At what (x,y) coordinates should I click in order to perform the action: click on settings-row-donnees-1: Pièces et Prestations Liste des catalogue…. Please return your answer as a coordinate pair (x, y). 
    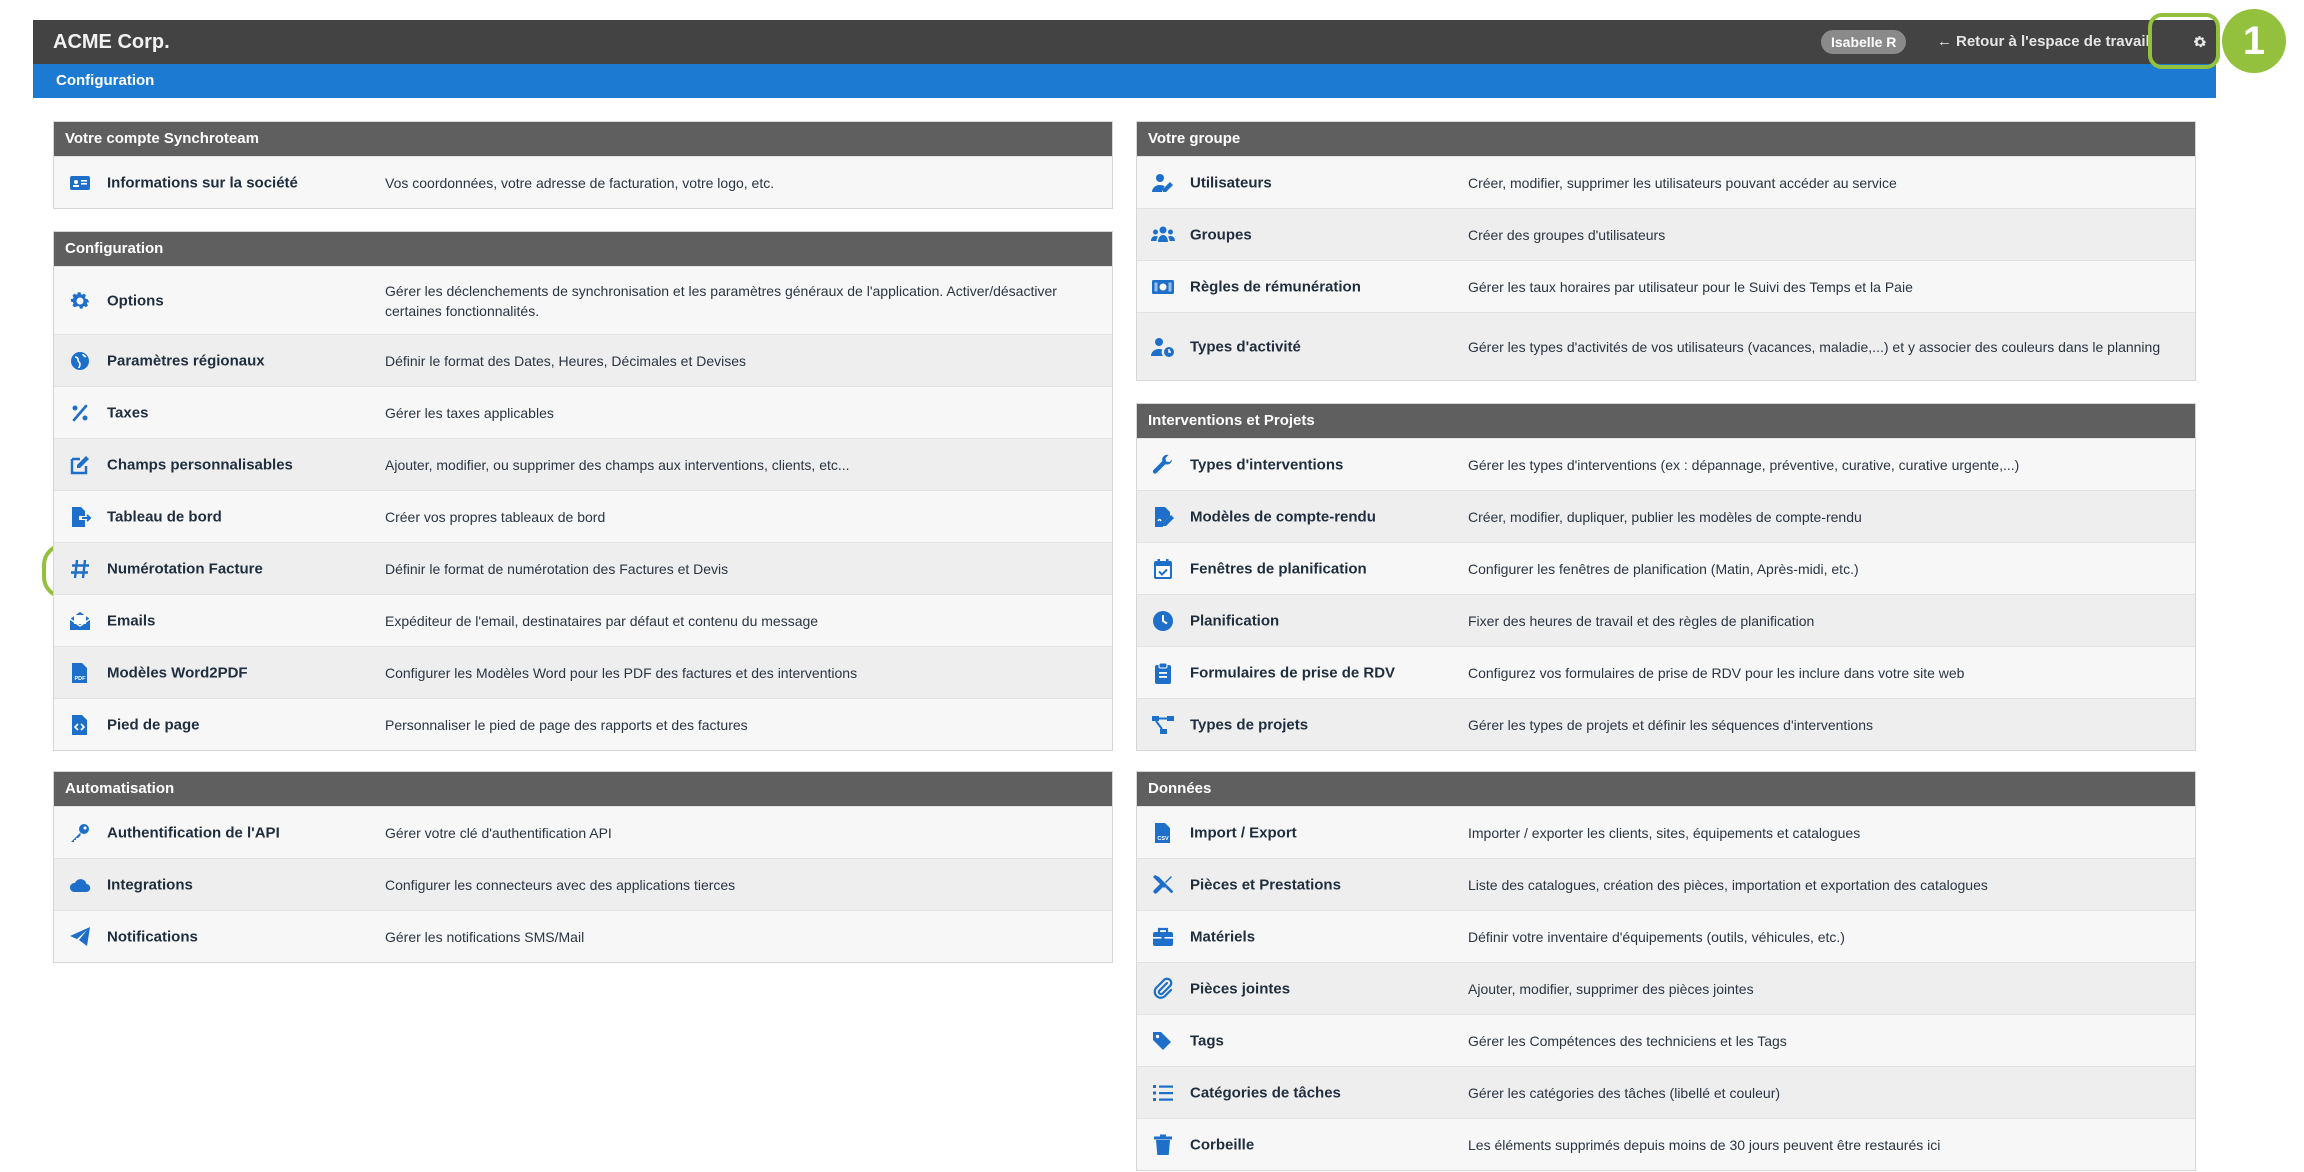
    Looking at the image, I should click on (1666, 884).